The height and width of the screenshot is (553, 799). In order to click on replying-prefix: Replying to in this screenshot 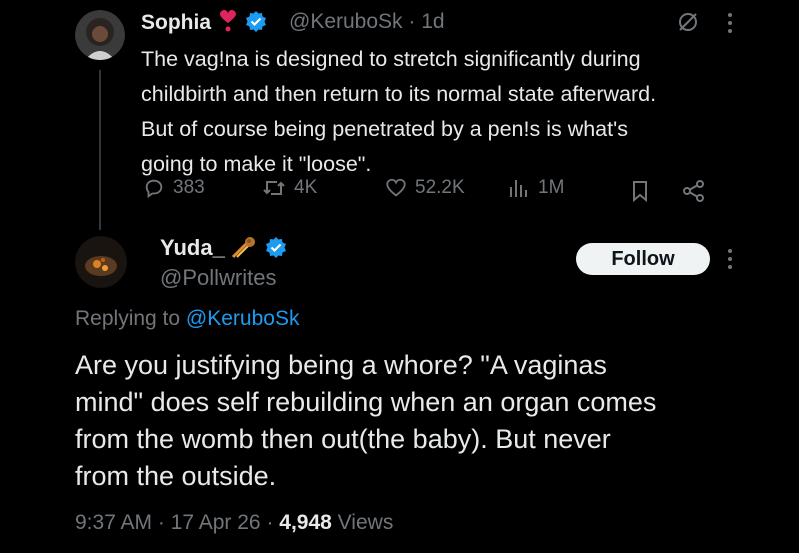, I will do `click(130, 318)`.